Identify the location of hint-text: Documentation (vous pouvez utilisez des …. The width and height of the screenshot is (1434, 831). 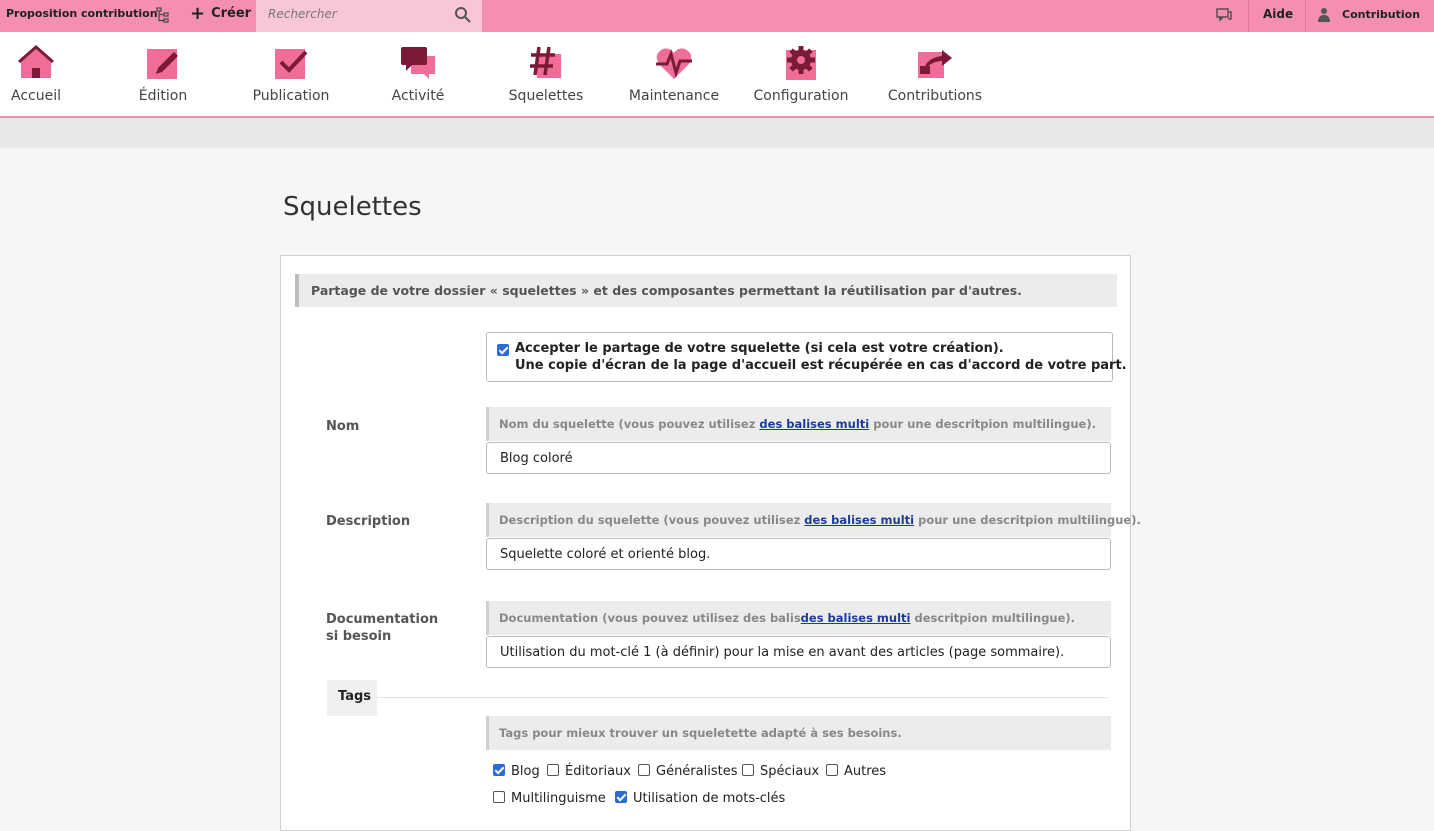
(650, 618).